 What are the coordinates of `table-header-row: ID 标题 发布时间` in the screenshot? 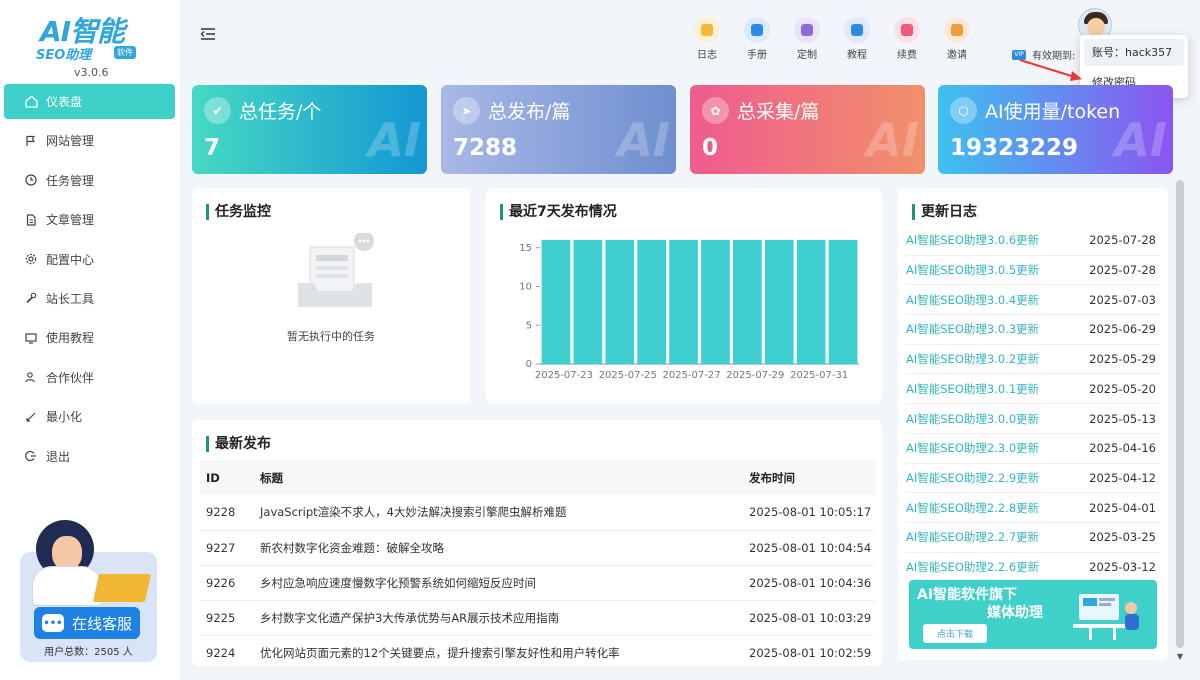 It's located at (538, 477).